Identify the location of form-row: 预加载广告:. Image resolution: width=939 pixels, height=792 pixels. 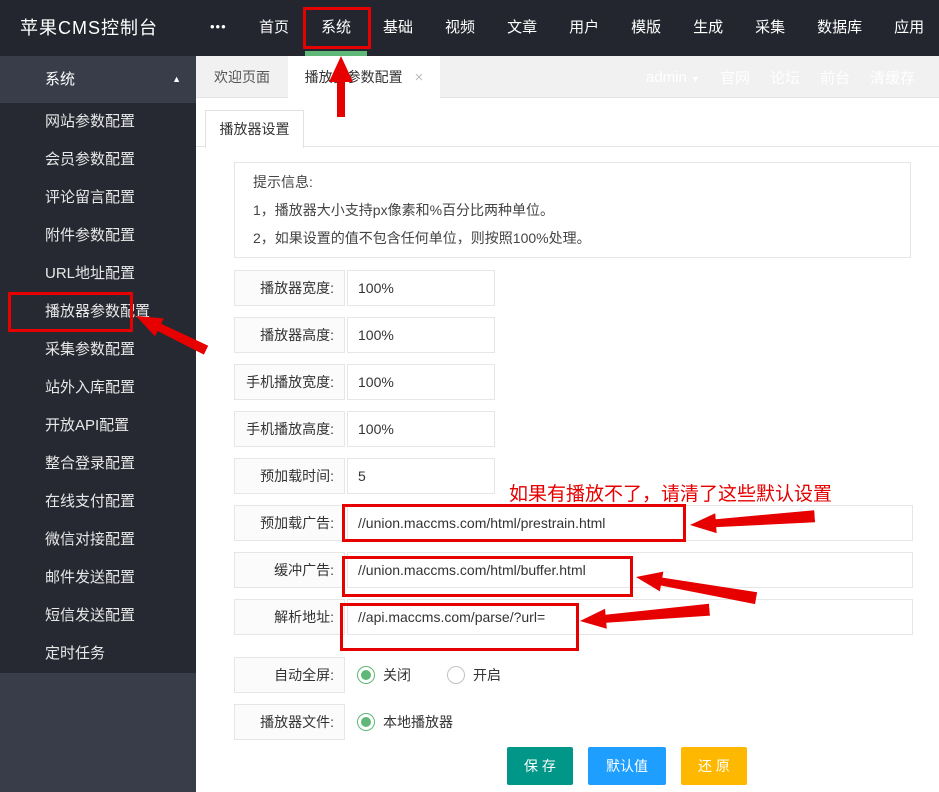
(586, 523).